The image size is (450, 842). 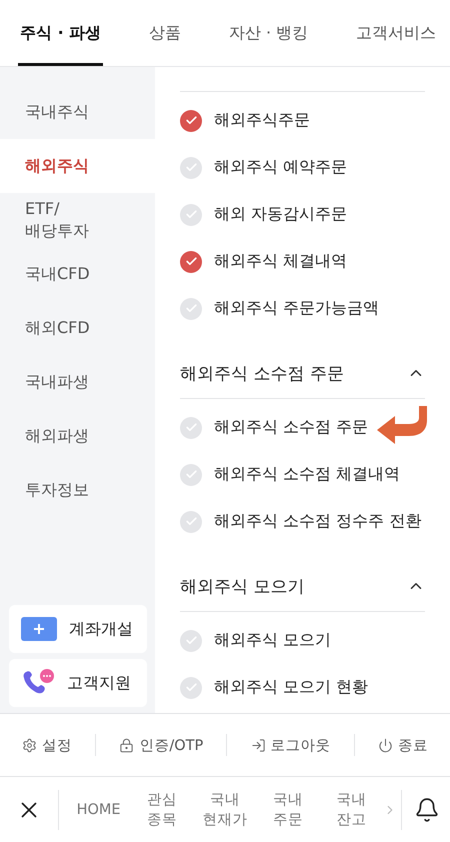 I want to click on nav-tab: 고객서비스, so click(x=396, y=33).